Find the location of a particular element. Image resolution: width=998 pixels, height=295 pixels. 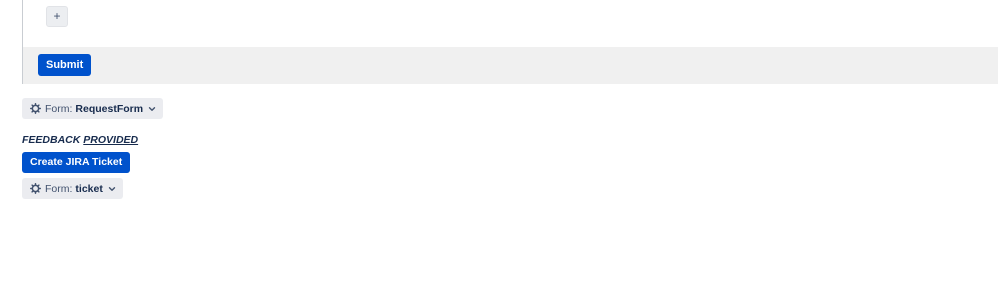

submit-button: Submit is located at coordinates (65, 65).